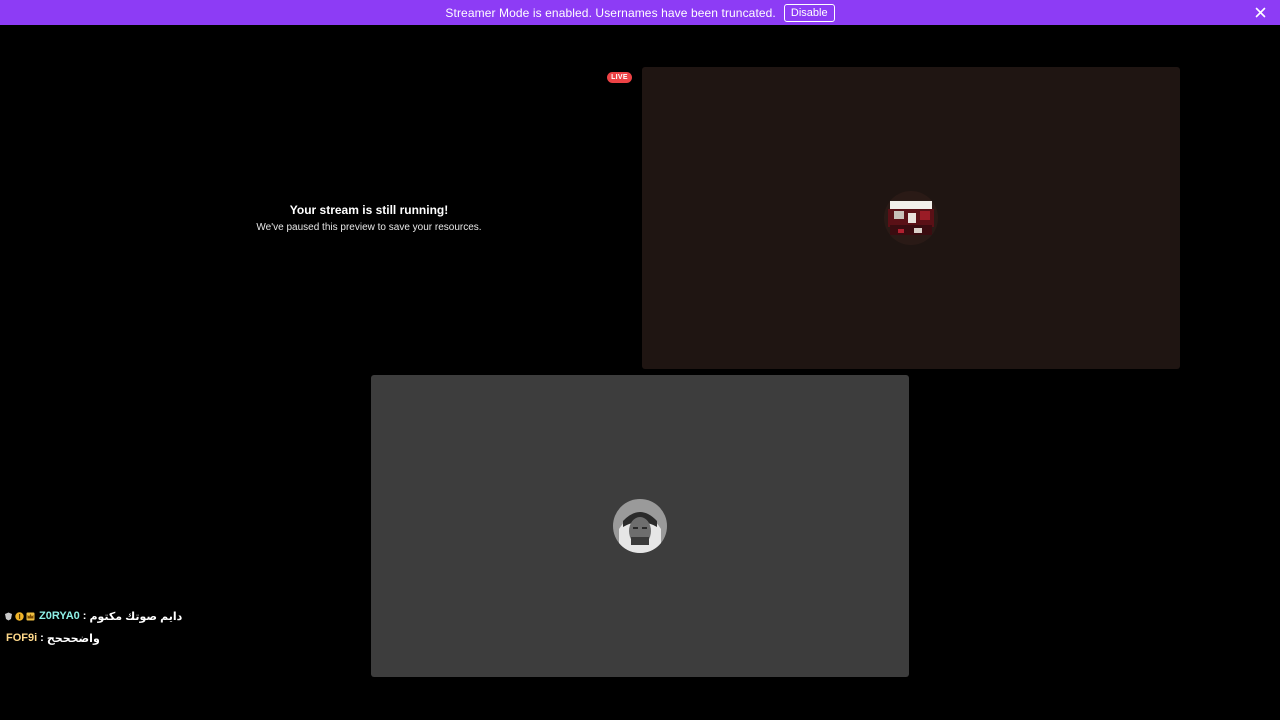 This screenshot has width=1280, height=720. What do you see at coordinates (1260, 12) in the screenshot?
I see `close-icon` at bounding box center [1260, 12].